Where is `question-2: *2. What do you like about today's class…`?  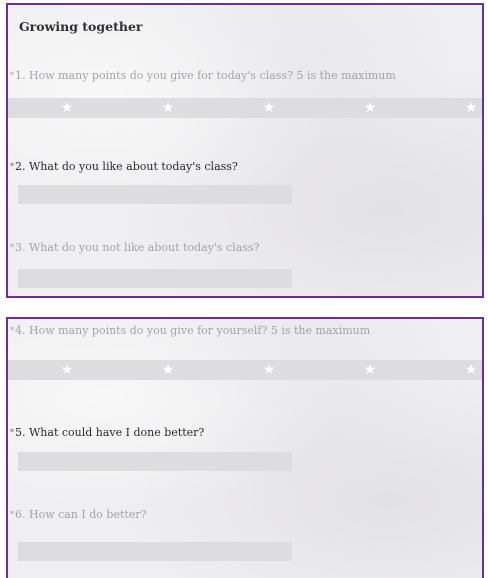 question-2: *2. What do you like about today's class… is located at coordinates (243, 167).